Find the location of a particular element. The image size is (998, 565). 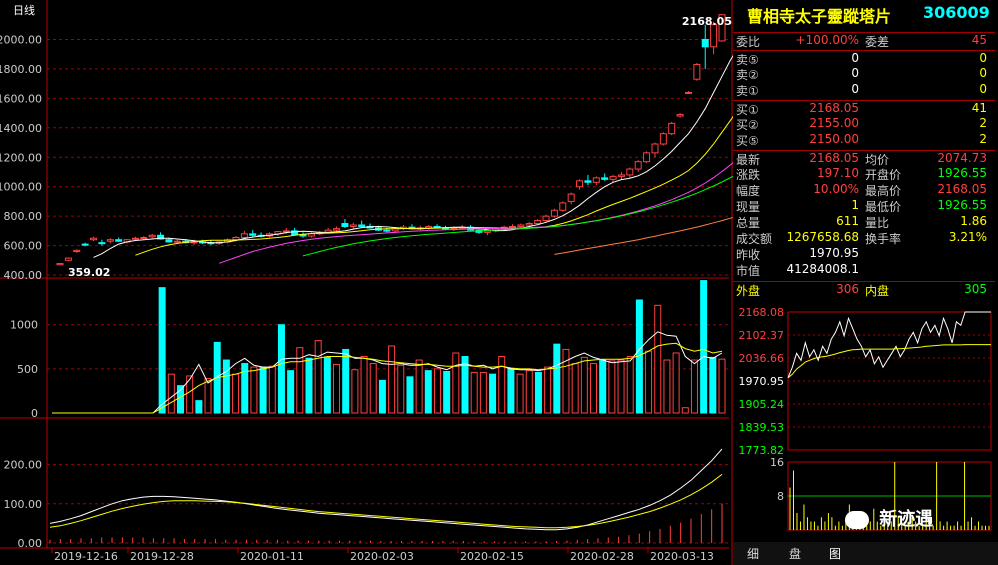

stat-label-2: 量比 is located at coordinates (877, 223).